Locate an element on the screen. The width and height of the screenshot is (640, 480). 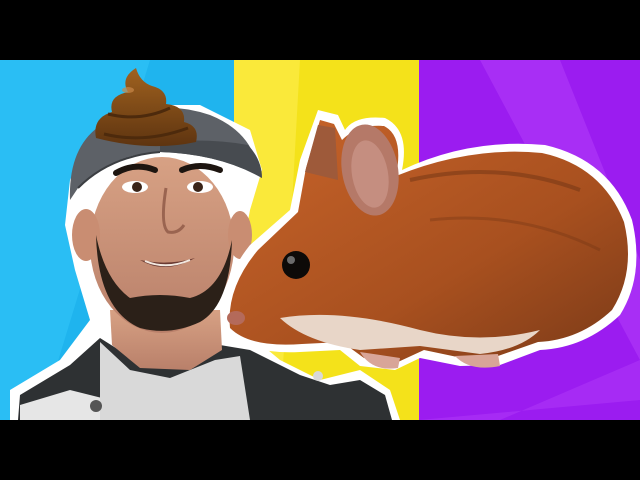
letterbox-top is located at coordinates (320, 30).